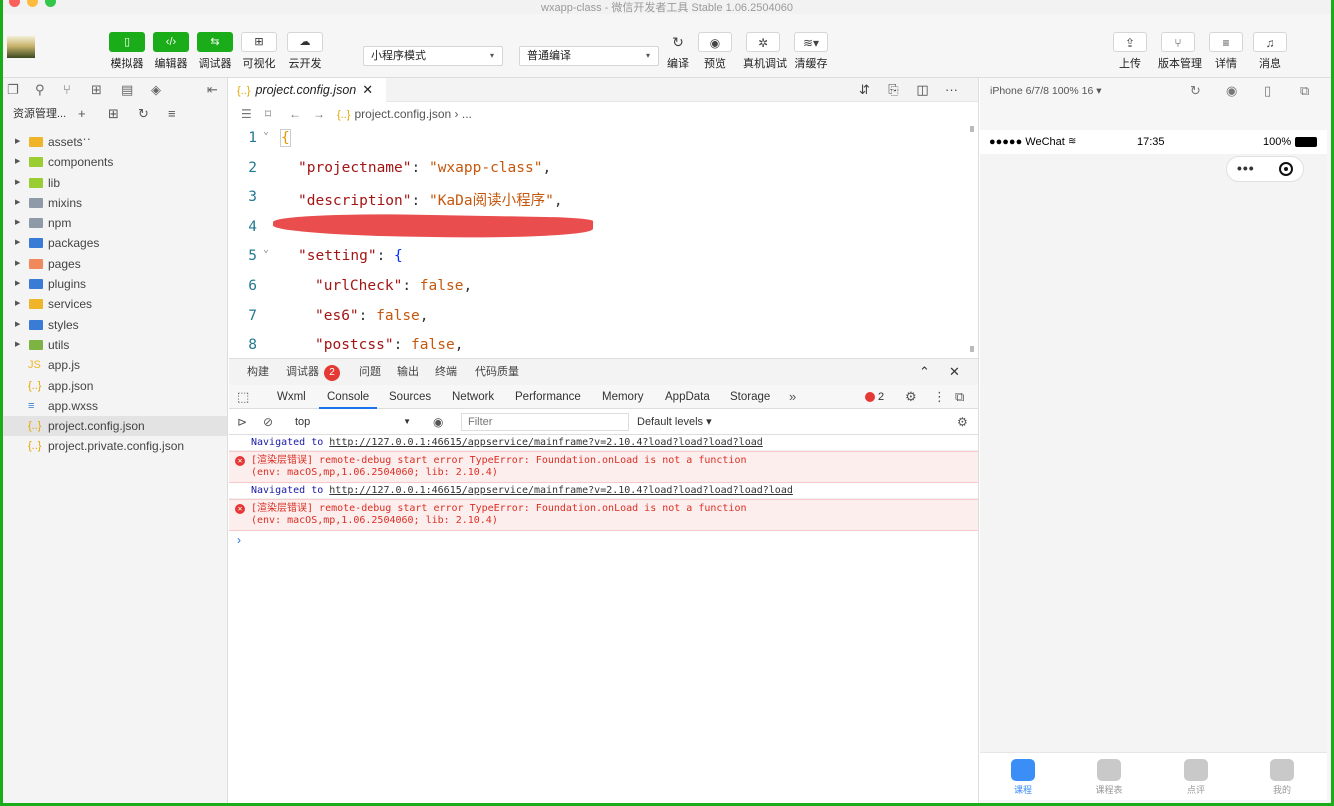 This screenshot has height=806, width=1334. What do you see at coordinates (353, 422) in the screenshot?
I see `context-select: top ▼` at bounding box center [353, 422].